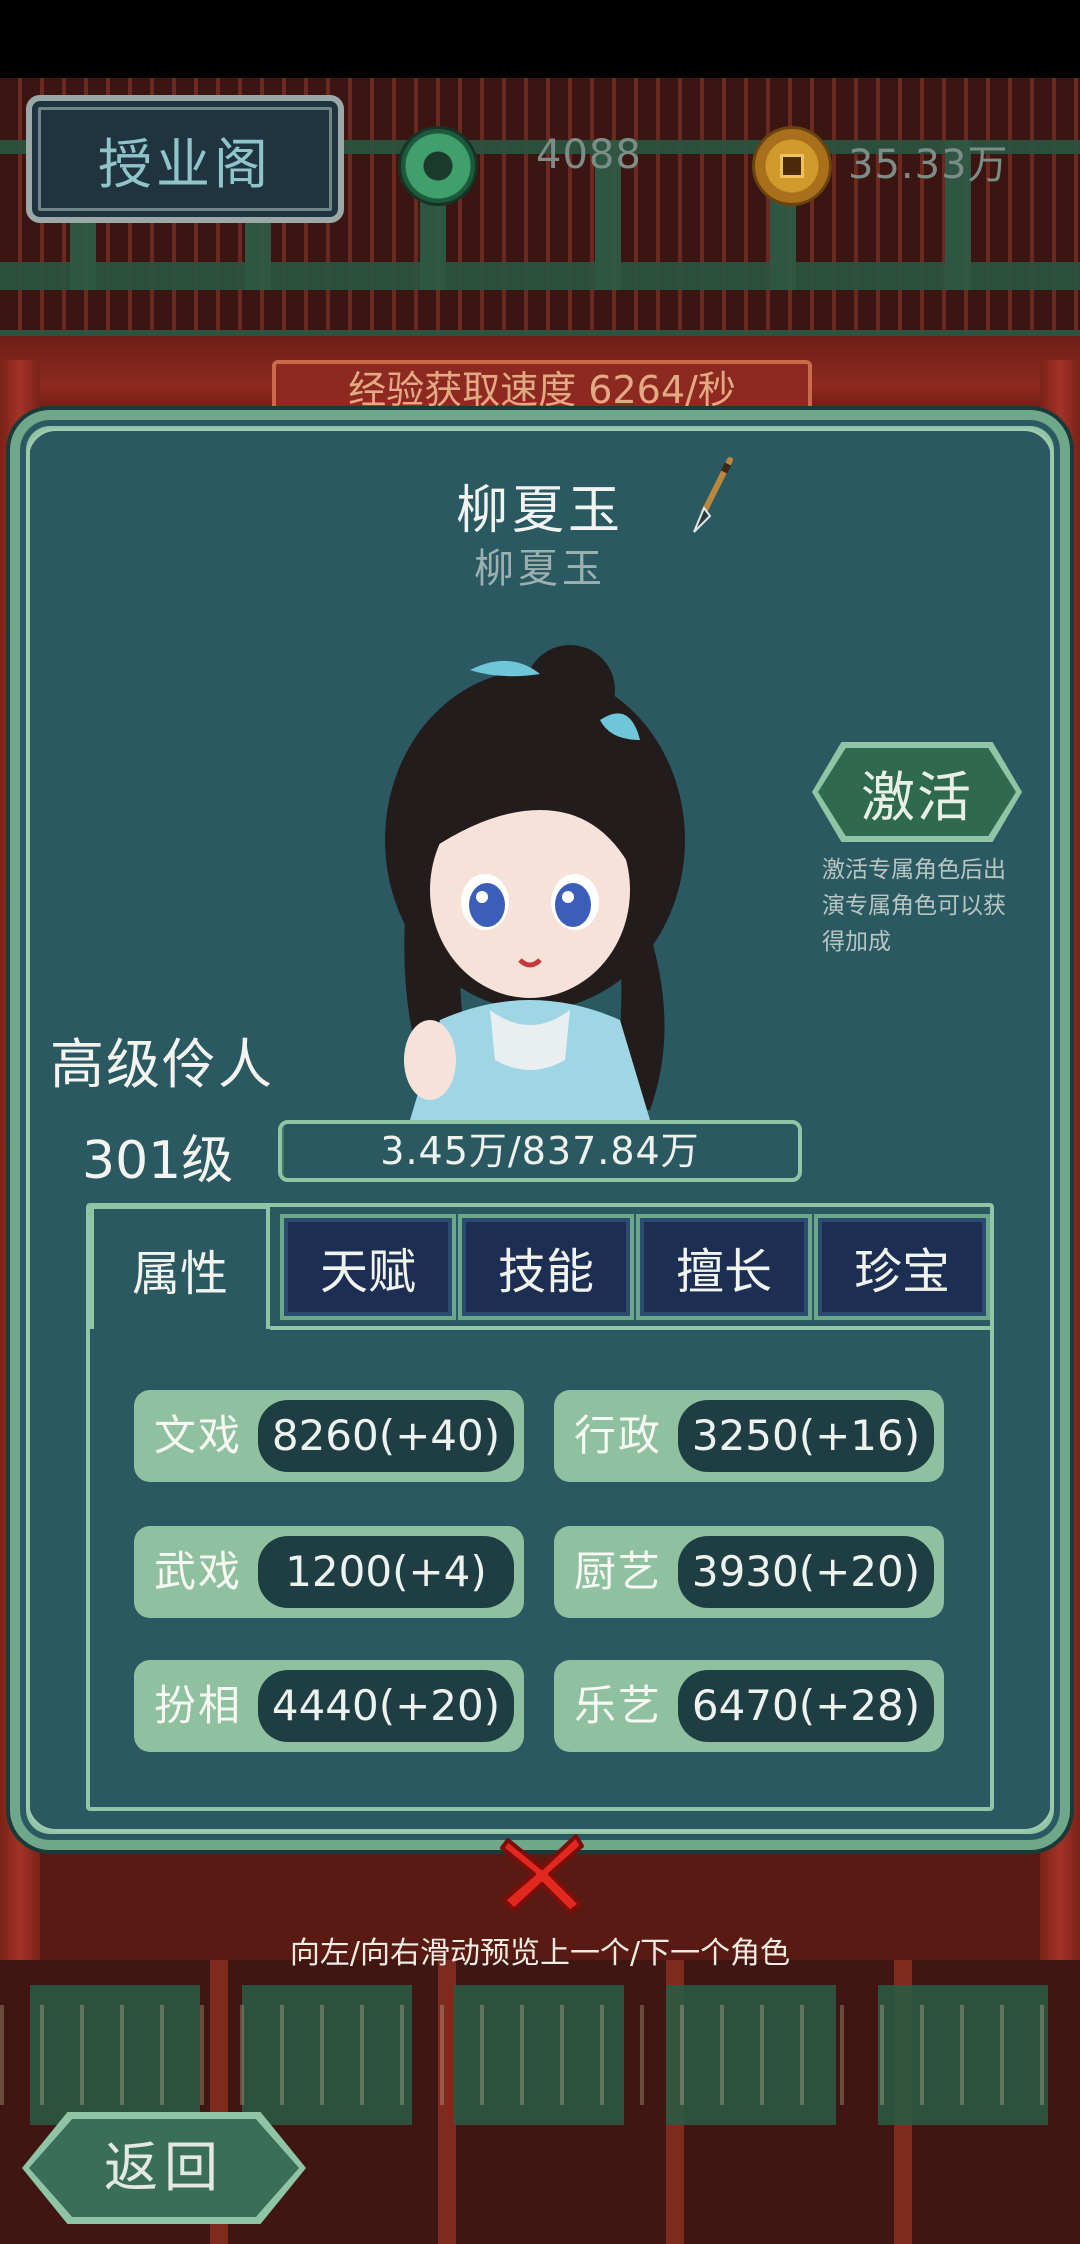 This screenshot has height=2244, width=1080. I want to click on back-label: 返回, so click(164, 2167).